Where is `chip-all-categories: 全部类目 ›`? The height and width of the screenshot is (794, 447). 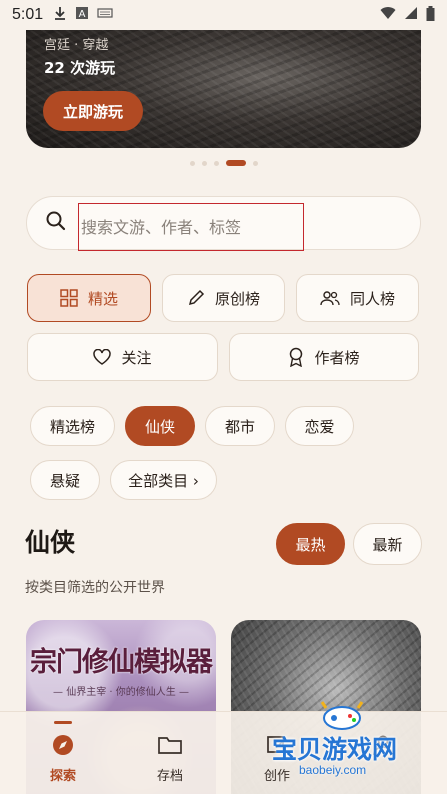 chip-all-categories: 全部类目 › is located at coordinates (163, 480).